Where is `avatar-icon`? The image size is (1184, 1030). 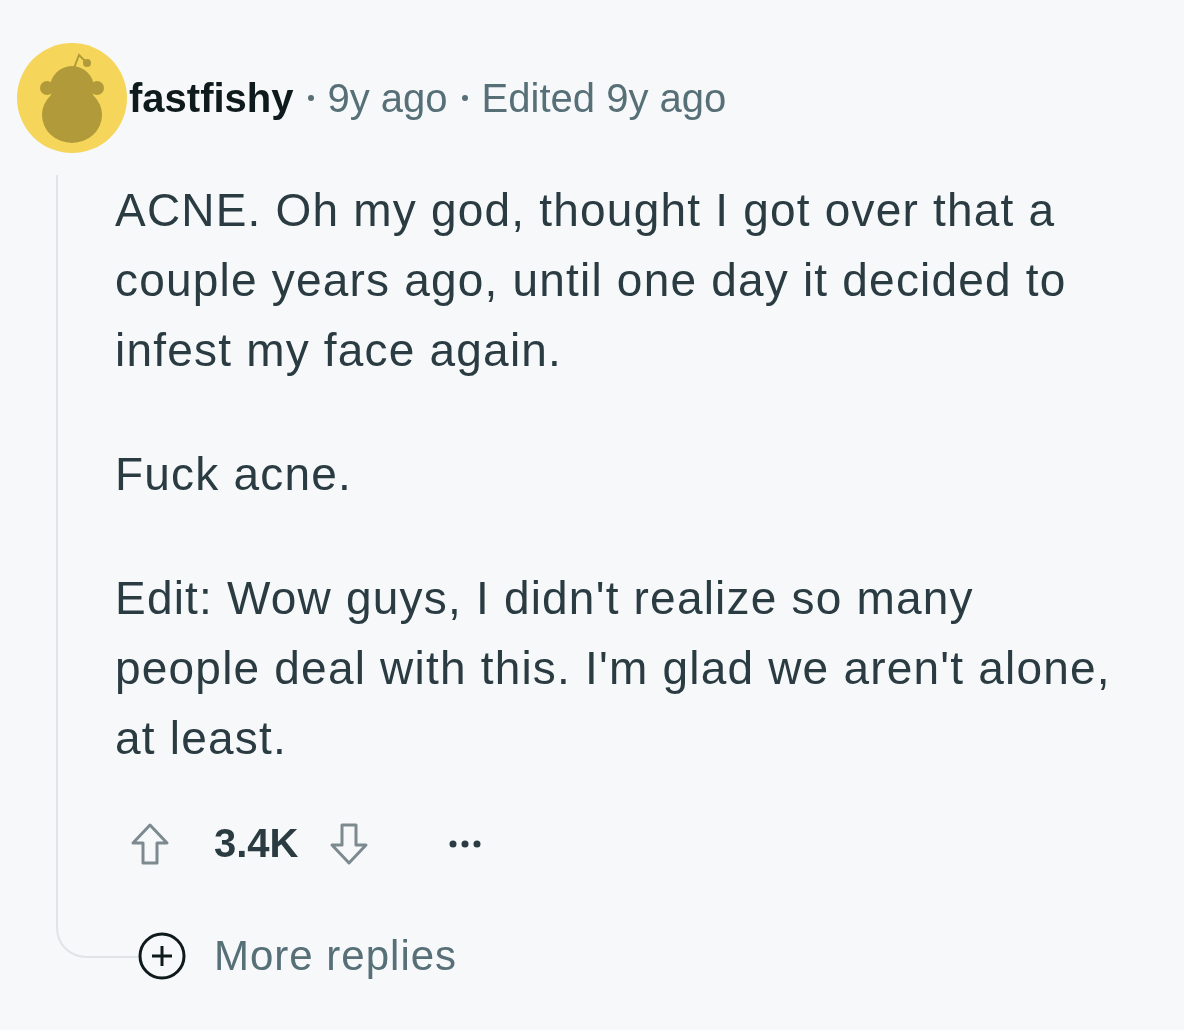 avatar-icon is located at coordinates (72, 98).